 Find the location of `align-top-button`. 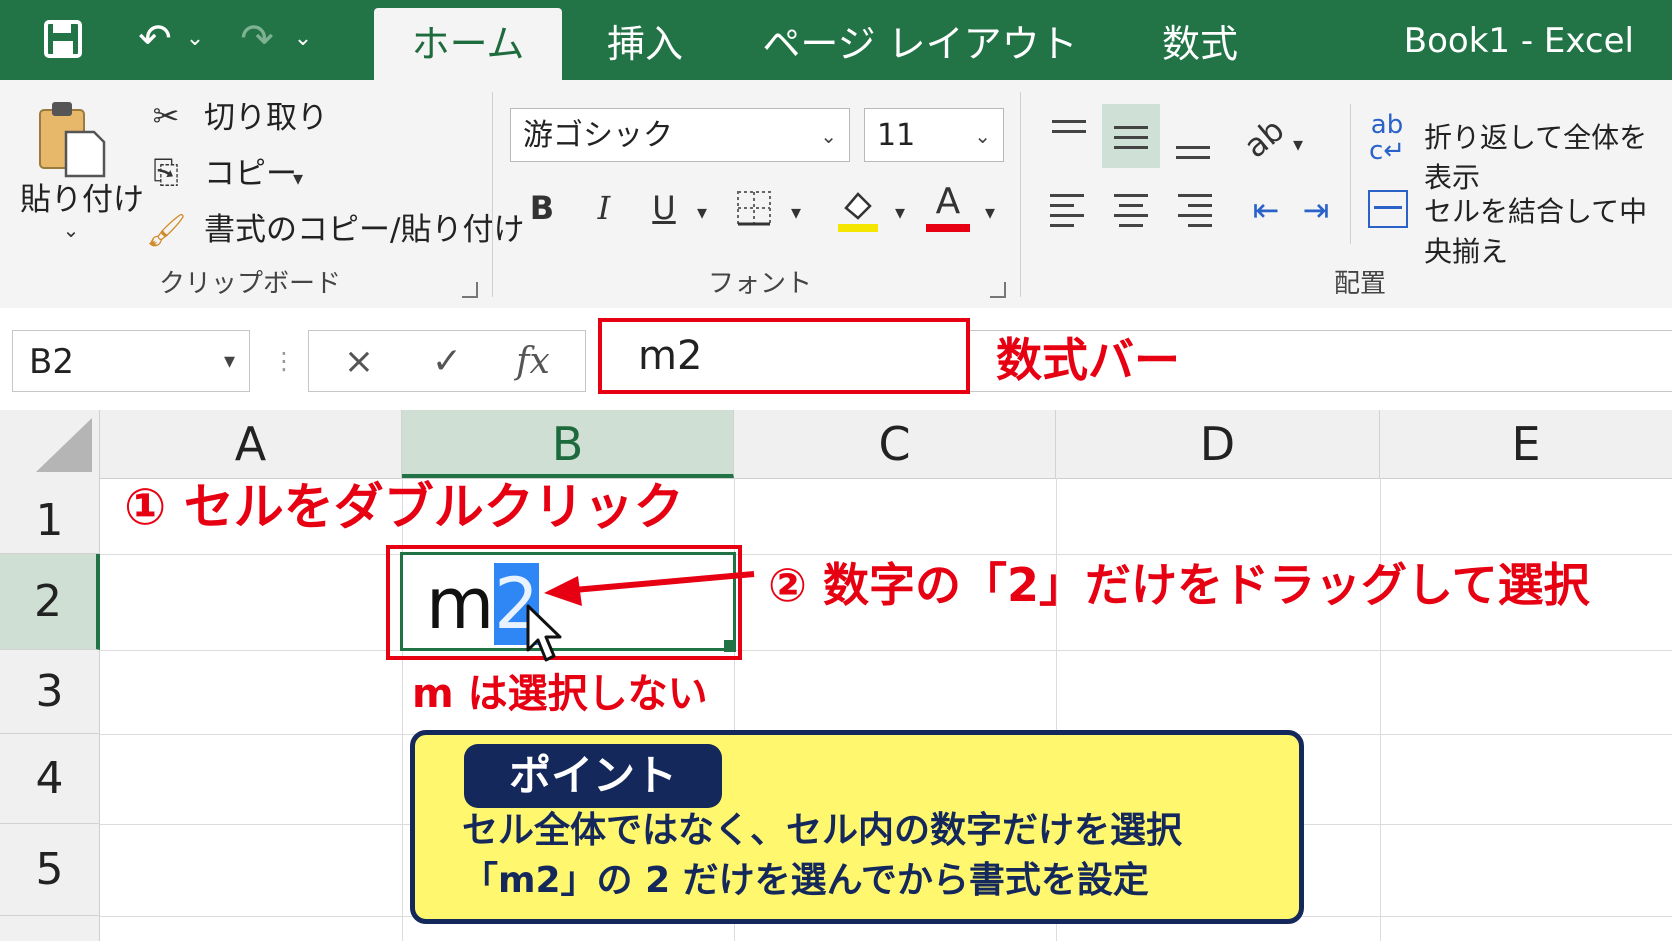

align-top-button is located at coordinates (1069, 139).